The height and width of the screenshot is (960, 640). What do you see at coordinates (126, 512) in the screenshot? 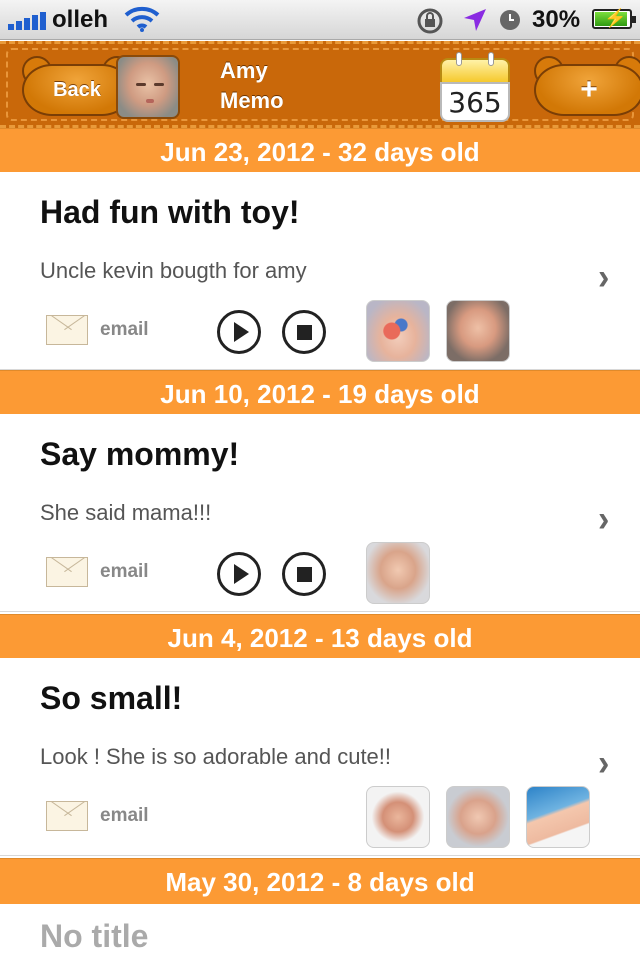
I see `memo-subtitle: She said mama!!!` at bounding box center [126, 512].